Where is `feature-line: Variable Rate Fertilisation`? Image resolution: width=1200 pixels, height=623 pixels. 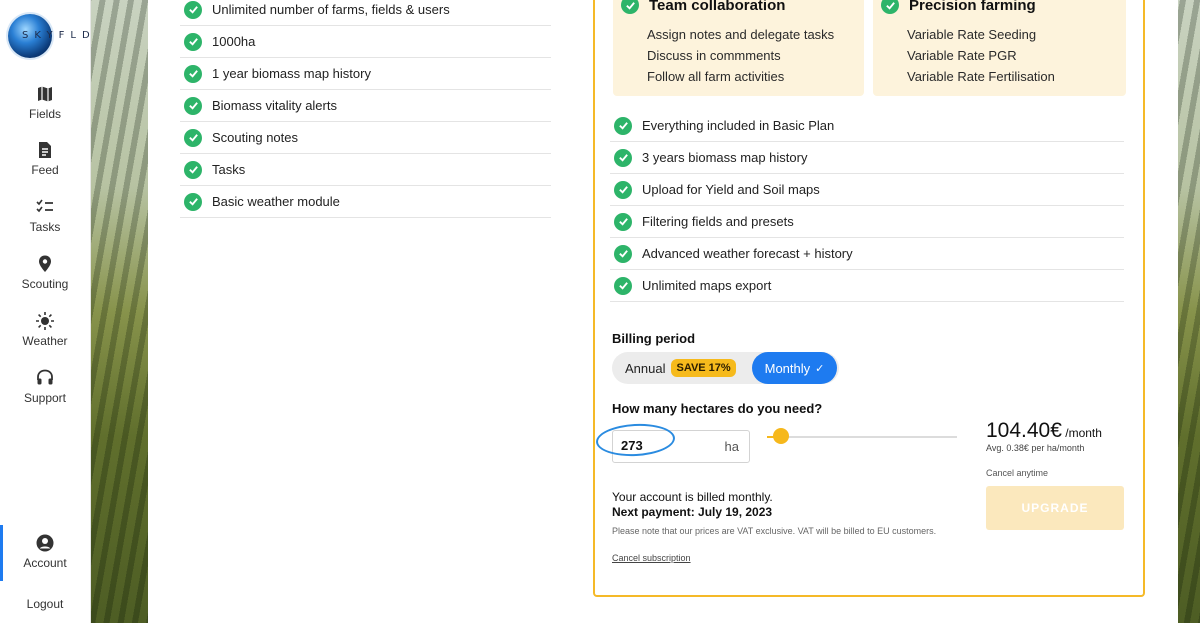 feature-line: Variable Rate Fertilisation is located at coordinates (981, 76).